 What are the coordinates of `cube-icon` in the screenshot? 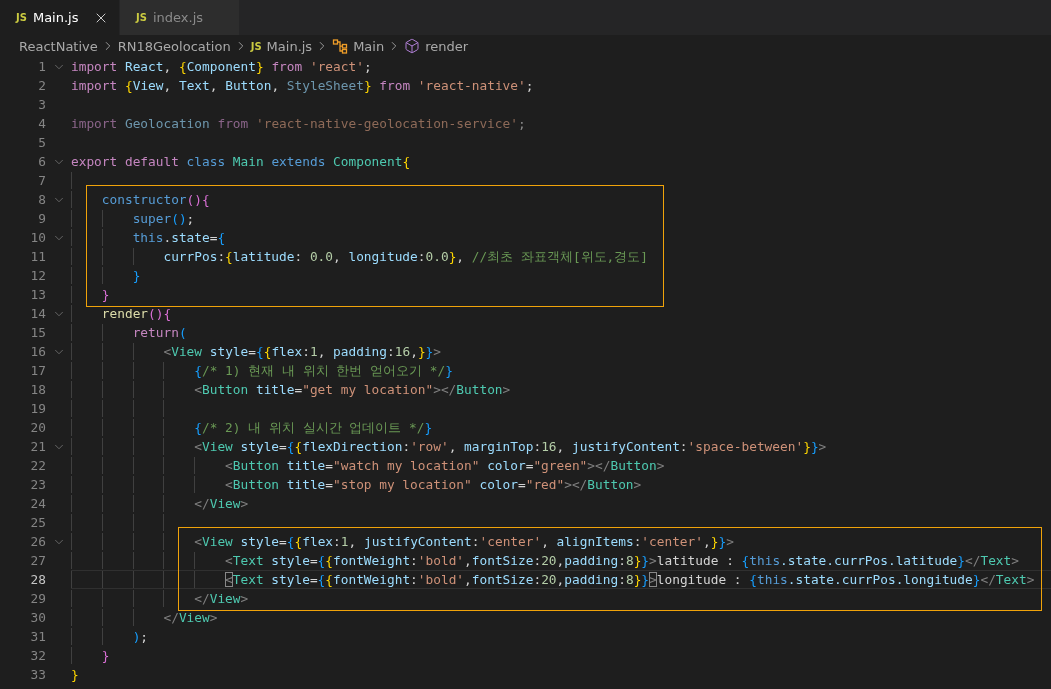 It's located at (412, 46).